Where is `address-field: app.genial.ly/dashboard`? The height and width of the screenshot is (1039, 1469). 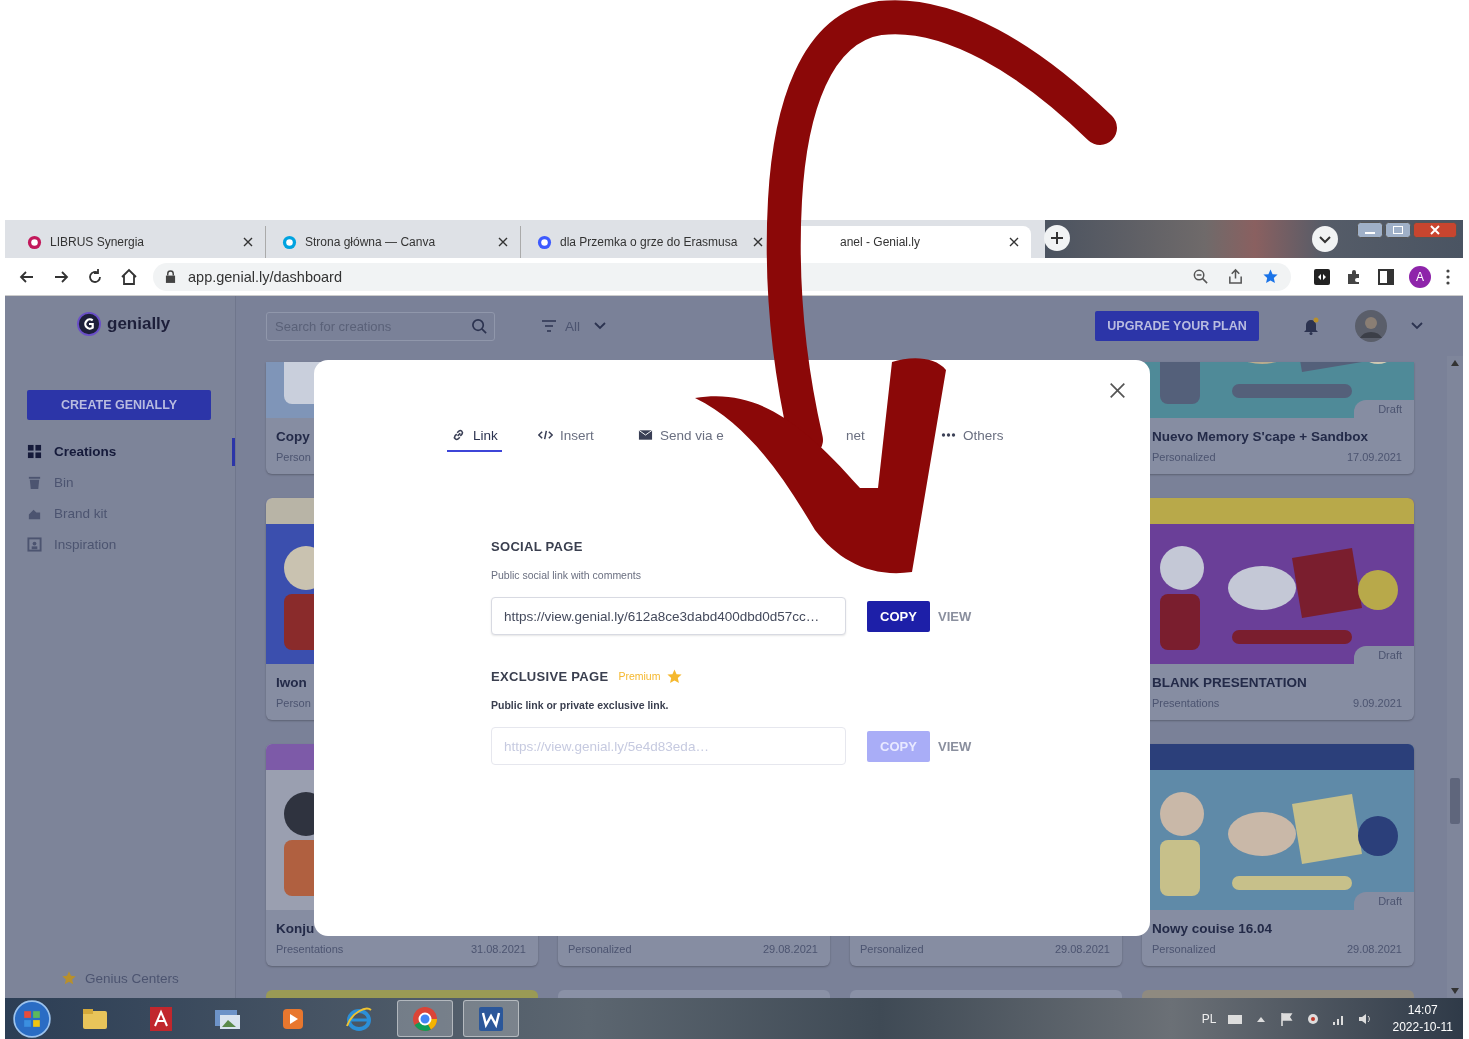
address-field: app.genial.ly/dashboard is located at coordinates (722, 276).